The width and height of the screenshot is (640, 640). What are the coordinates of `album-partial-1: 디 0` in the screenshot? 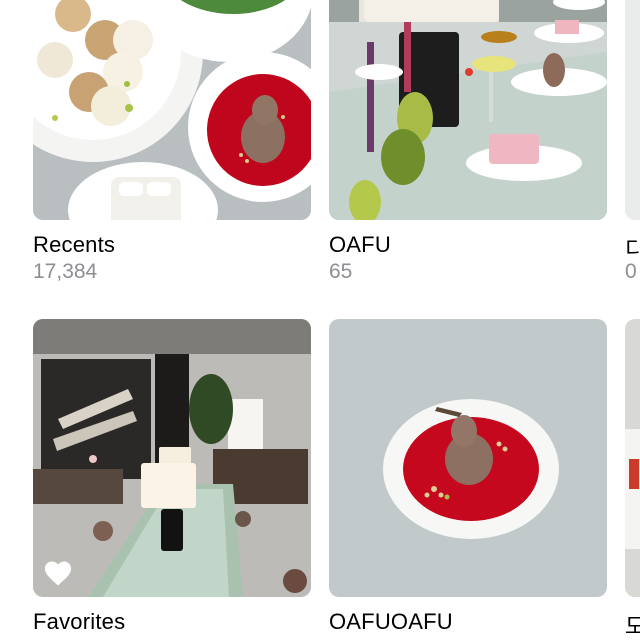 It's located at (632, 141).